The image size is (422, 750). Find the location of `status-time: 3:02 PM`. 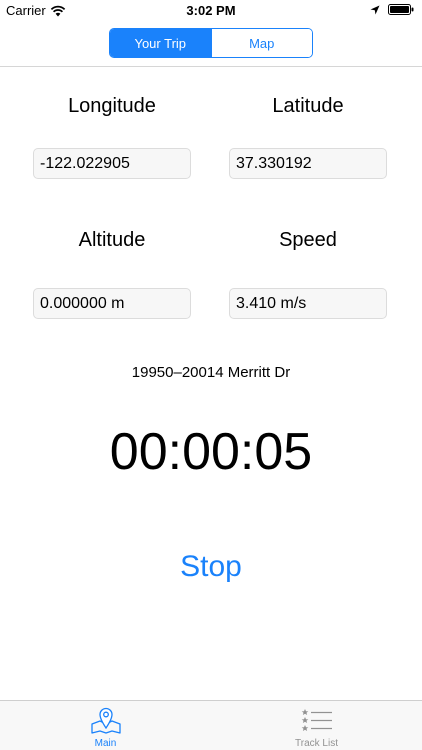

status-time: 3:02 PM is located at coordinates (211, 10).